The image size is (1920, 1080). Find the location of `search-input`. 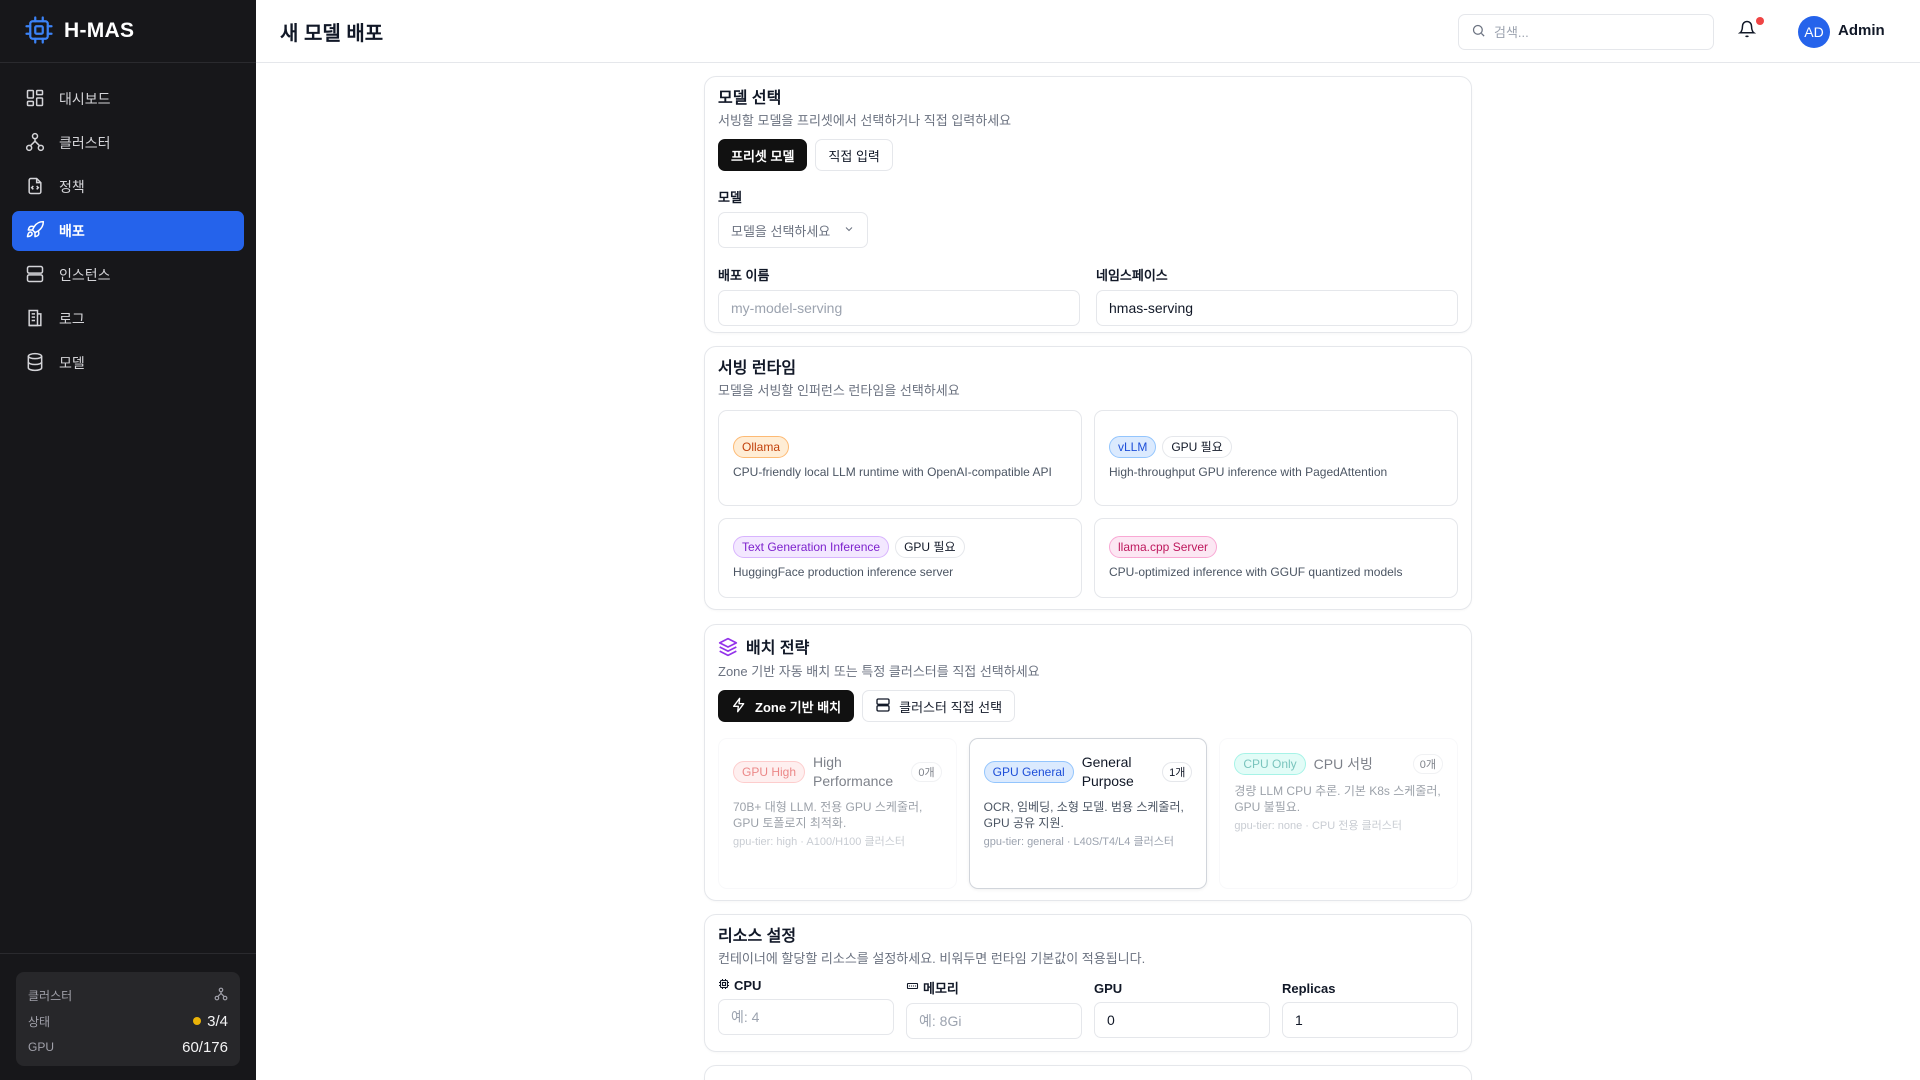

search-input is located at coordinates (1594, 32).